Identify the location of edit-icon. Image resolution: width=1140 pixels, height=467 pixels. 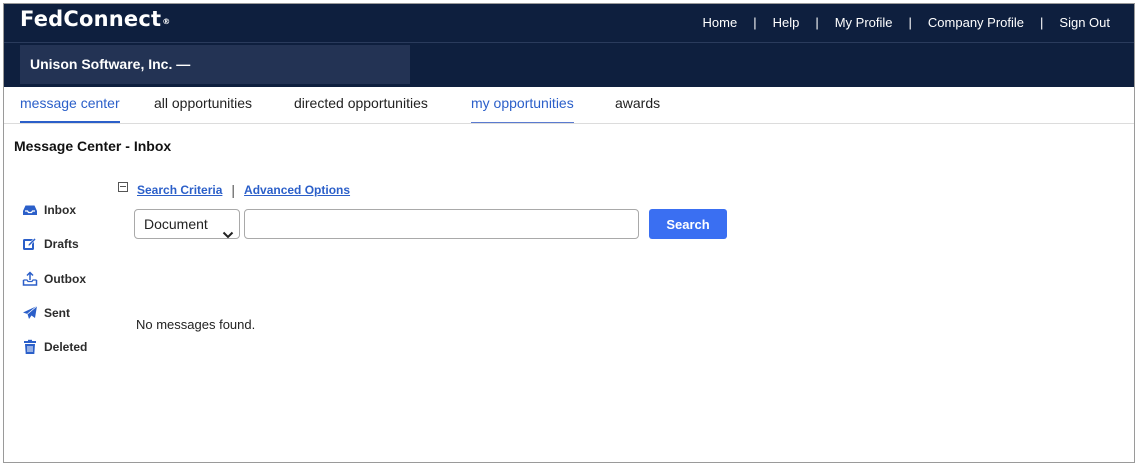
(30, 244).